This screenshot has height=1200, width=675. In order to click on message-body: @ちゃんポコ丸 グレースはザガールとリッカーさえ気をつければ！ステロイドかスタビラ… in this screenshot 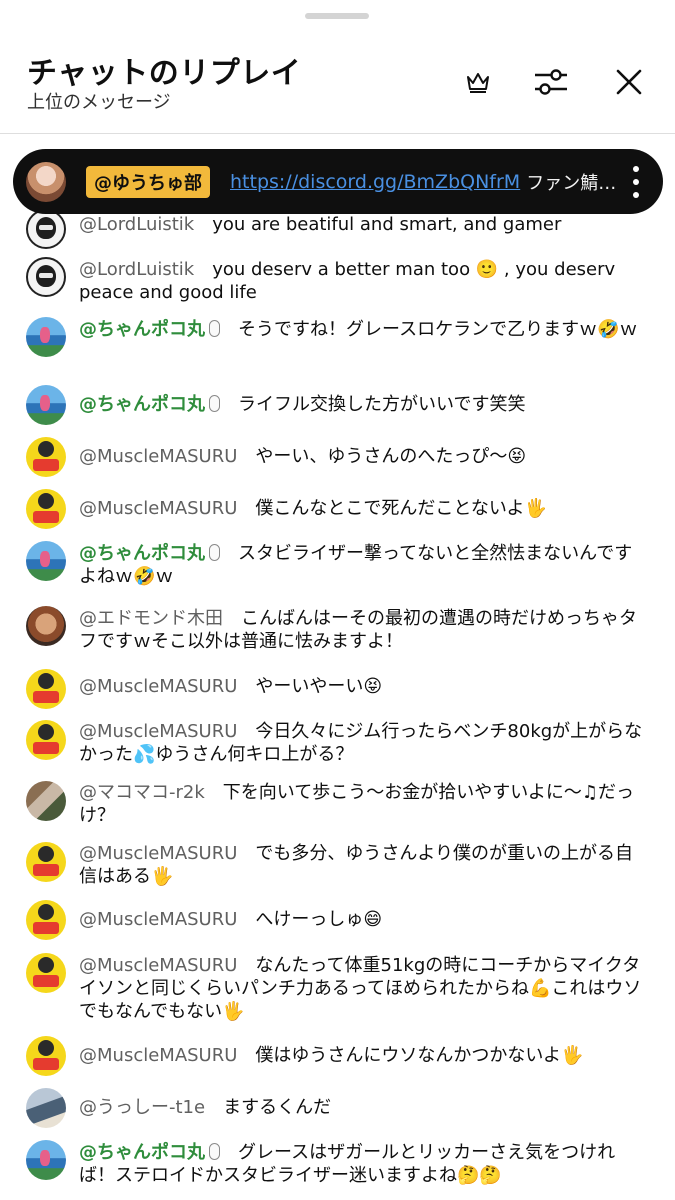, I will do `click(364, 1164)`.